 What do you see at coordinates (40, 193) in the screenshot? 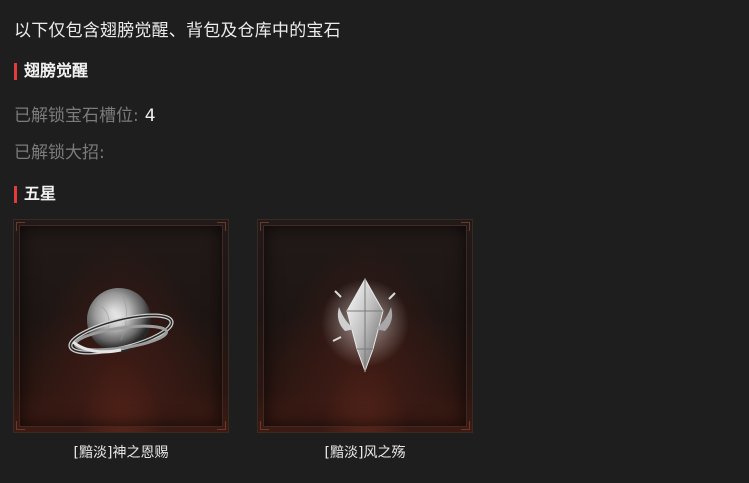
I see `section-title-label: 五星` at bounding box center [40, 193].